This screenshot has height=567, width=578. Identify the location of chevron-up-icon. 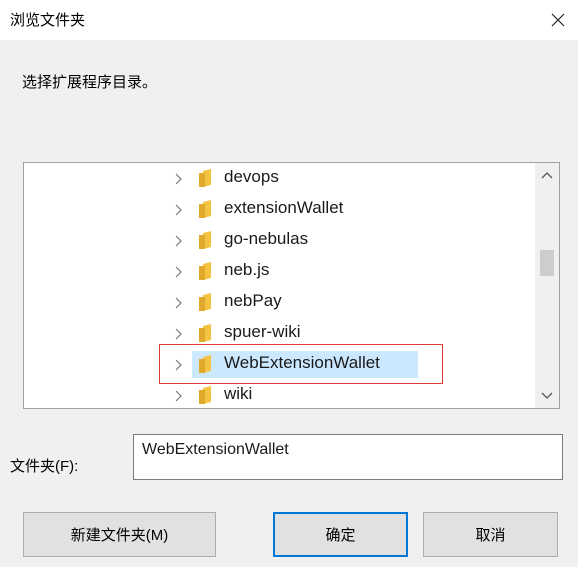
(547, 175).